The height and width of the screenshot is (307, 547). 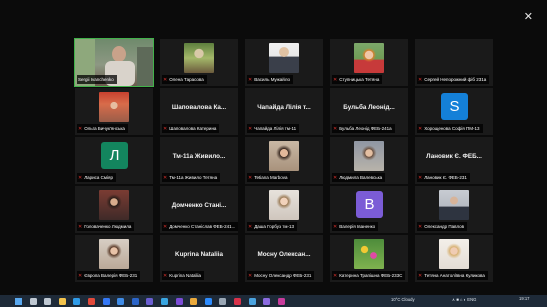 I want to click on participant-tile: S ✕ Хорощенова Софія ПМ-13, so click(x=454, y=111).